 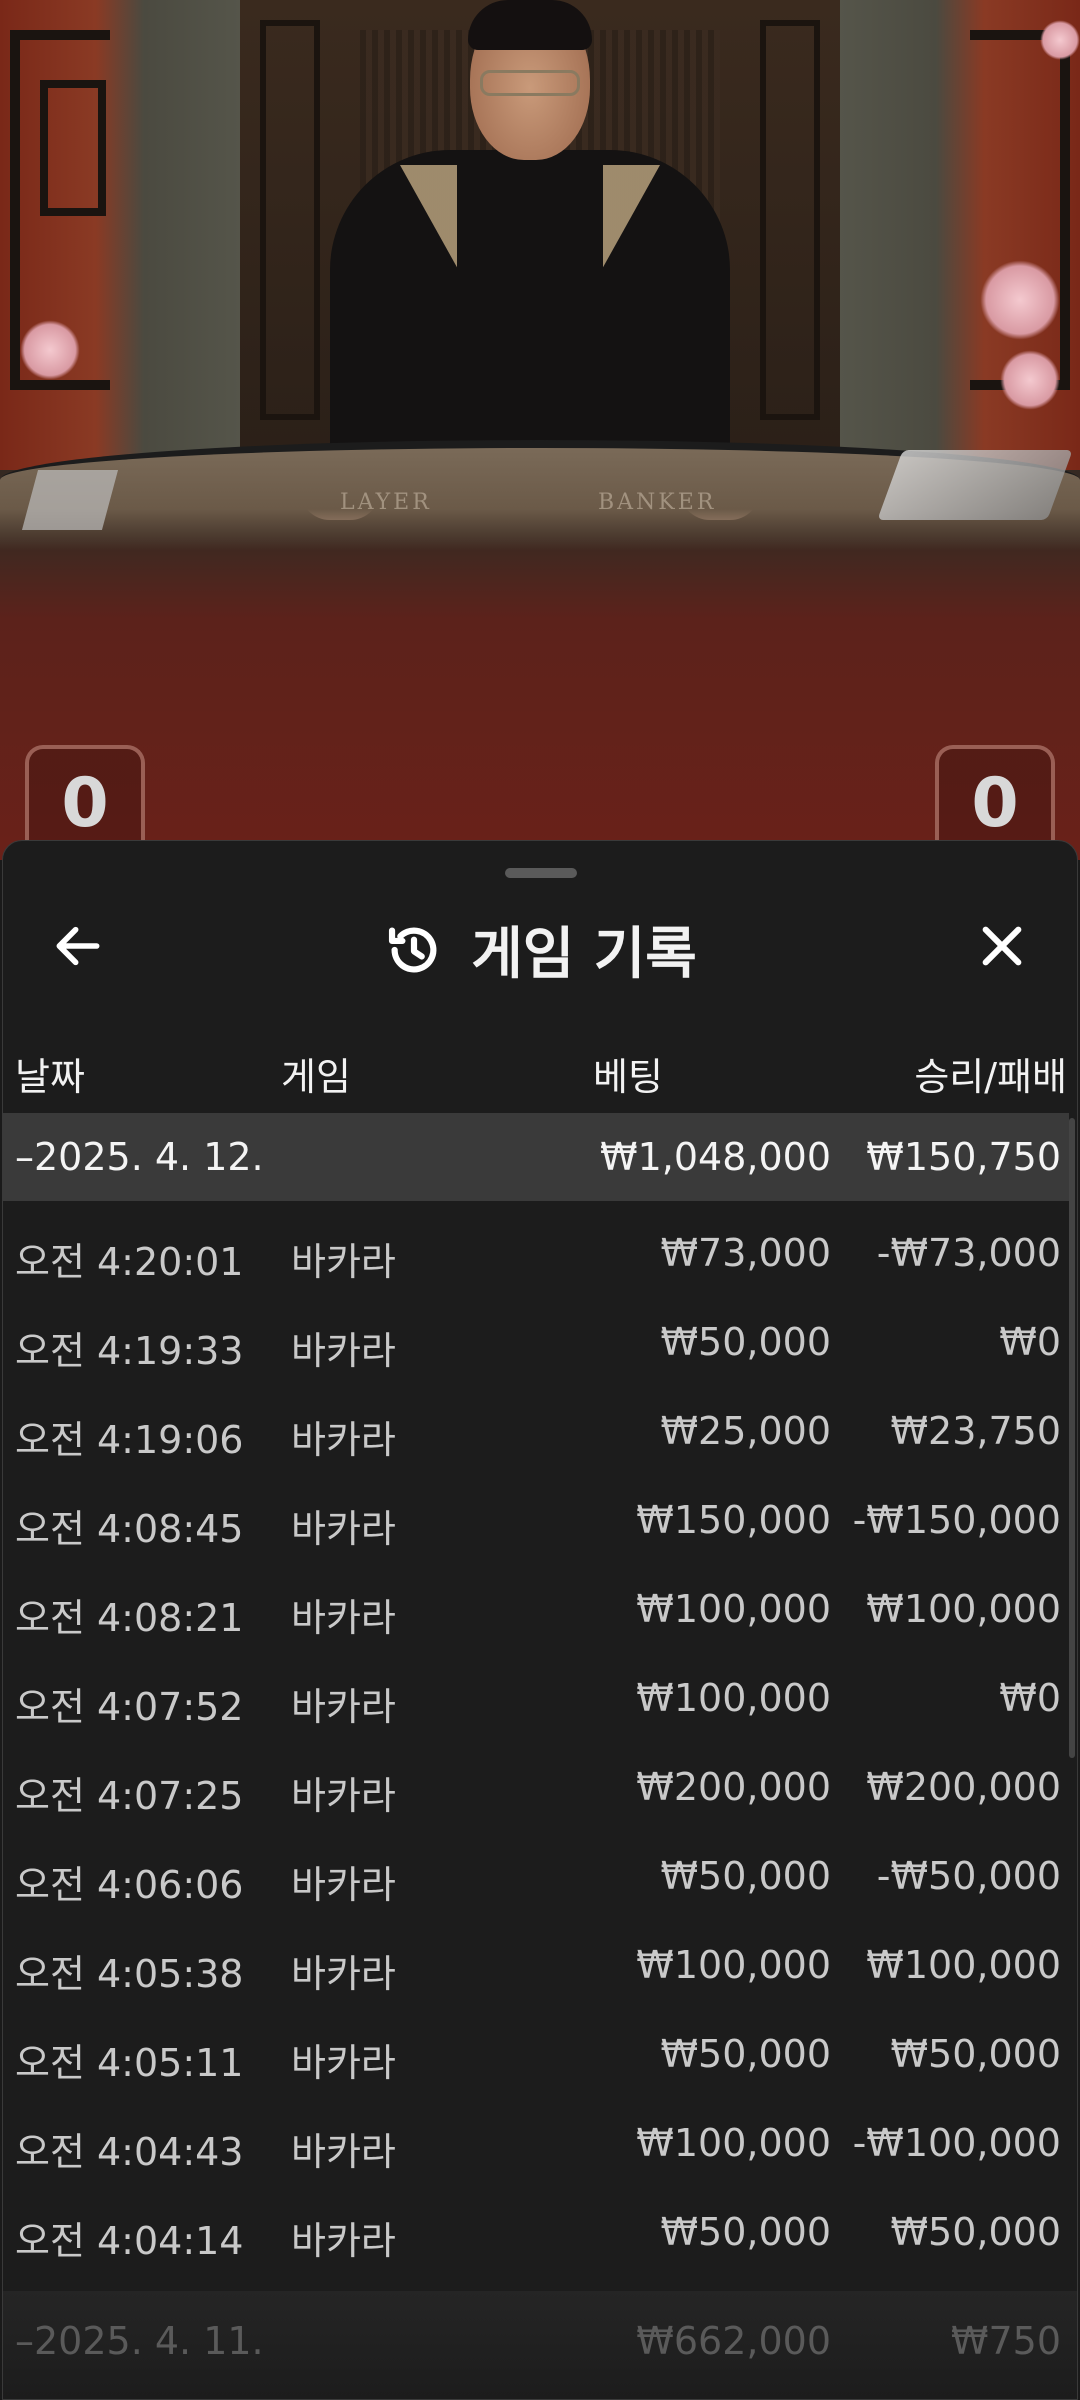 What do you see at coordinates (968, 1253) in the screenshot?
I see `row-win-loss: -₩73,000` at bounding box center [968, 1253].